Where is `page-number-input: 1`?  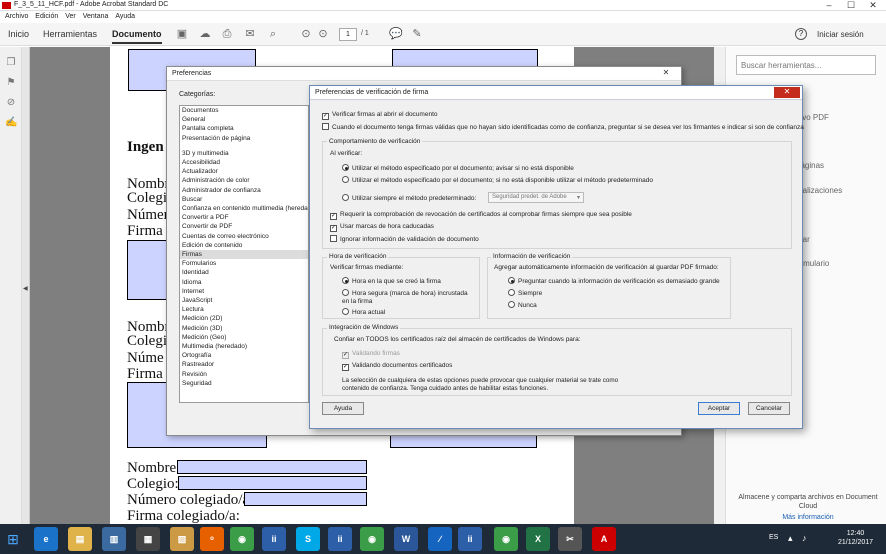 page-number-input: 1 is located at coordinates (348, 34).